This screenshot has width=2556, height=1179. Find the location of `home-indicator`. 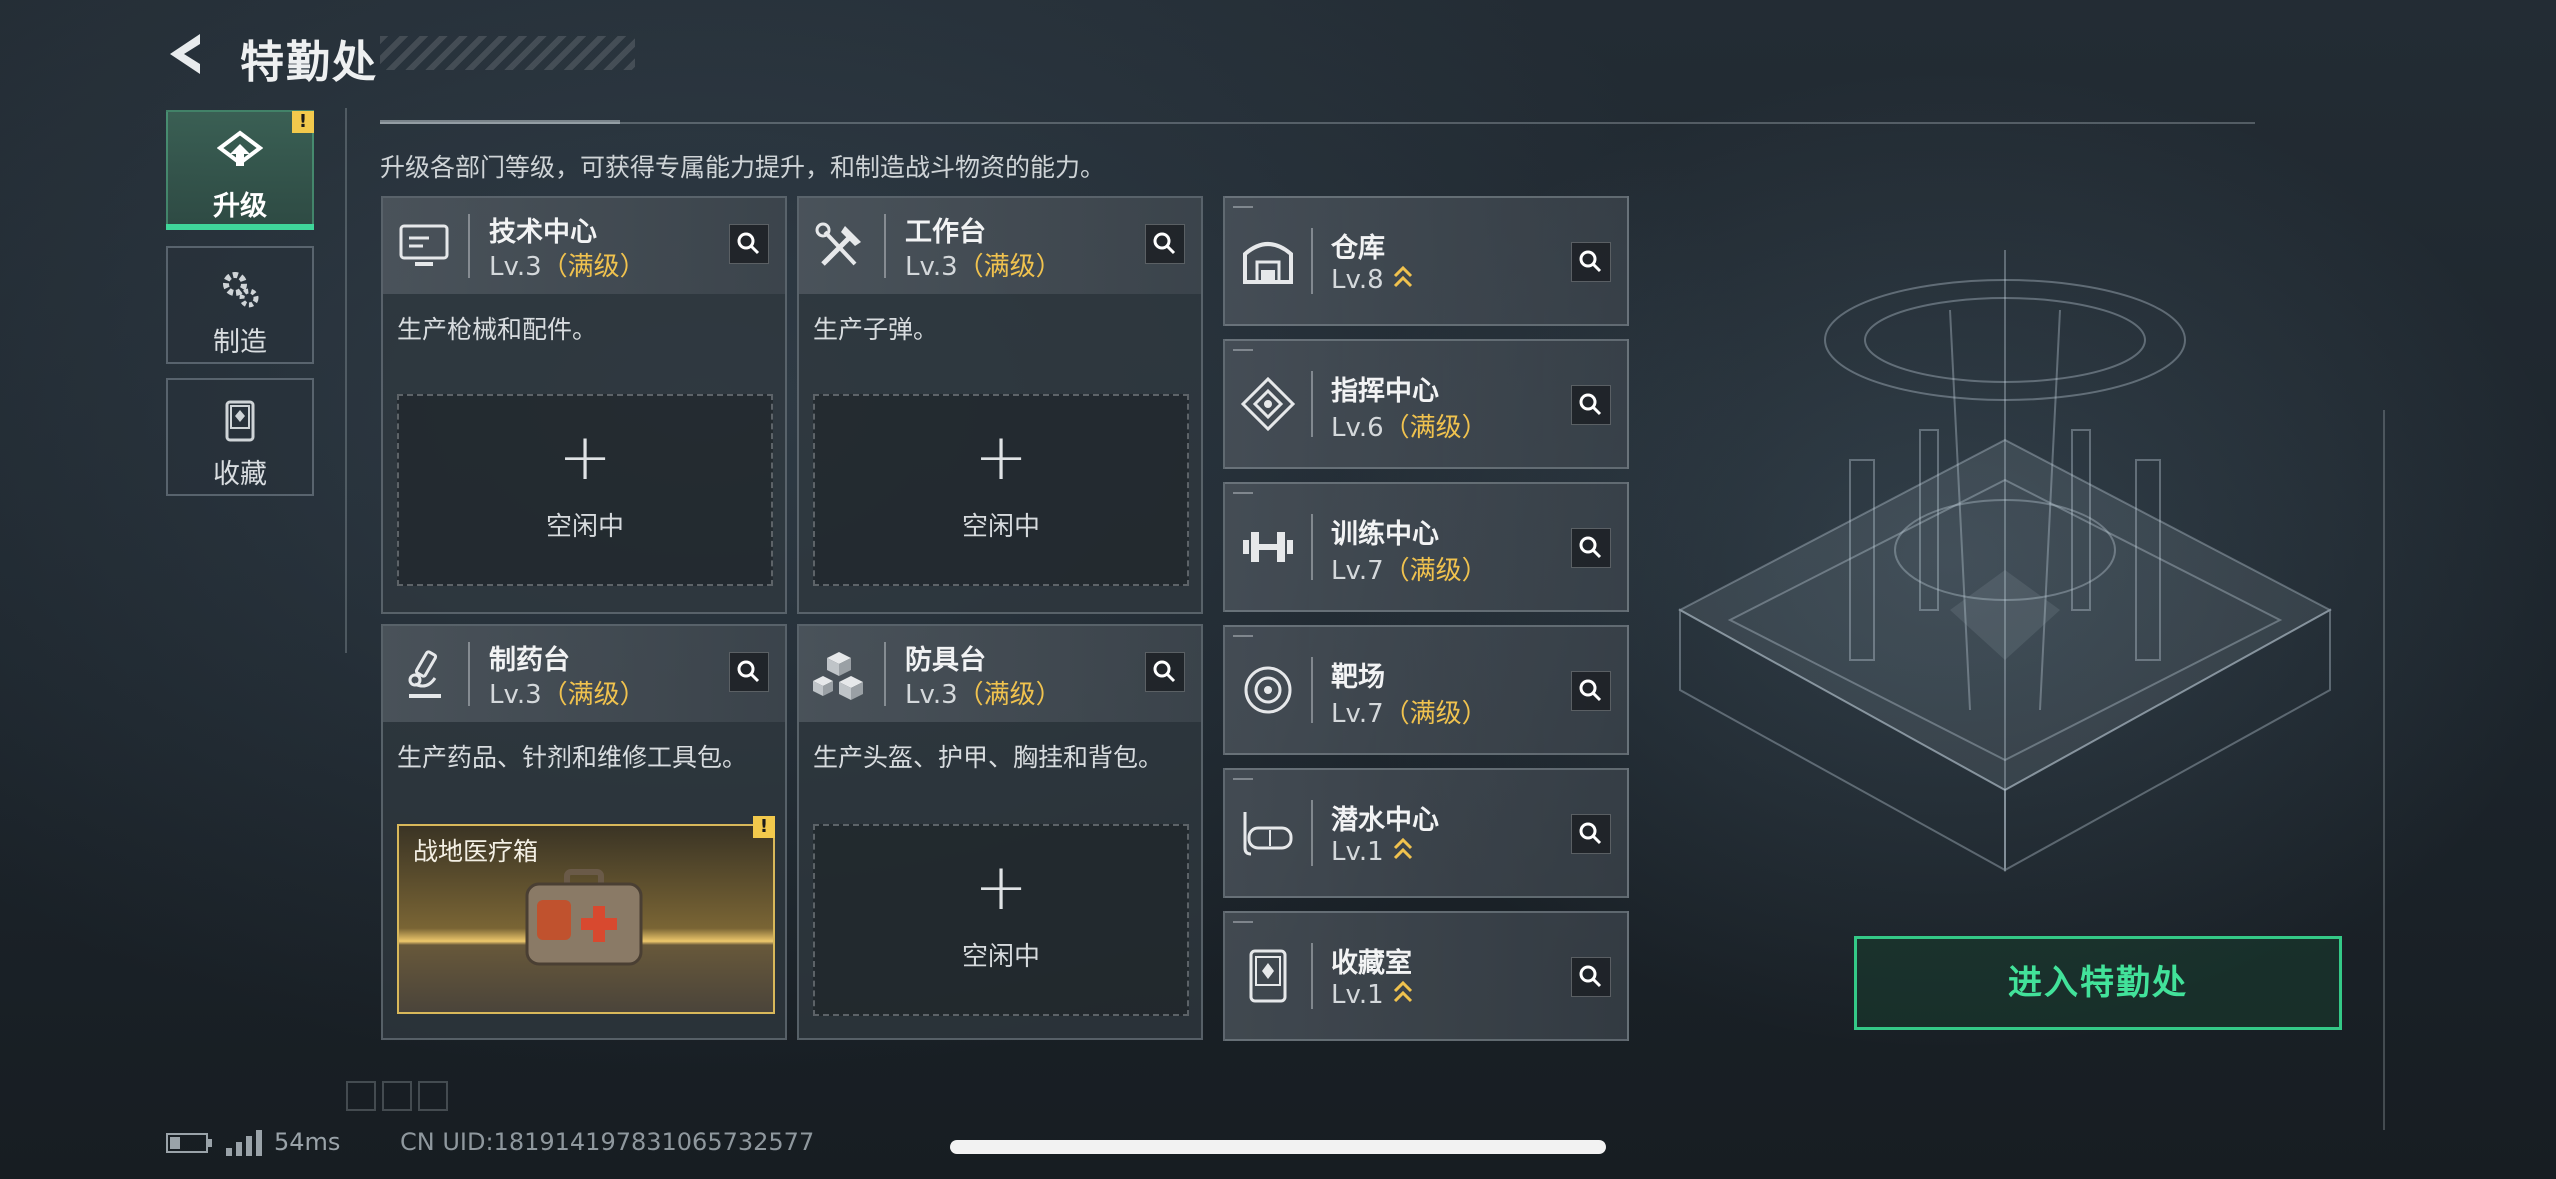

home-indicator is located at coordinates (1278, 1147).